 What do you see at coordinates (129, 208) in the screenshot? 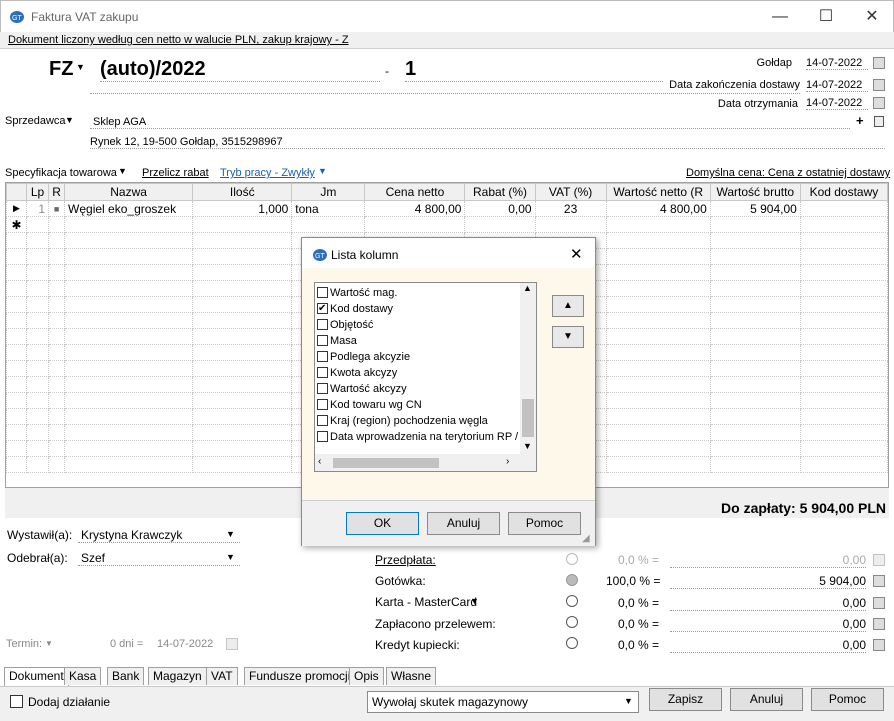
I see `row-name: Węgiel eko_groszek` at bounding box center [129, 208].